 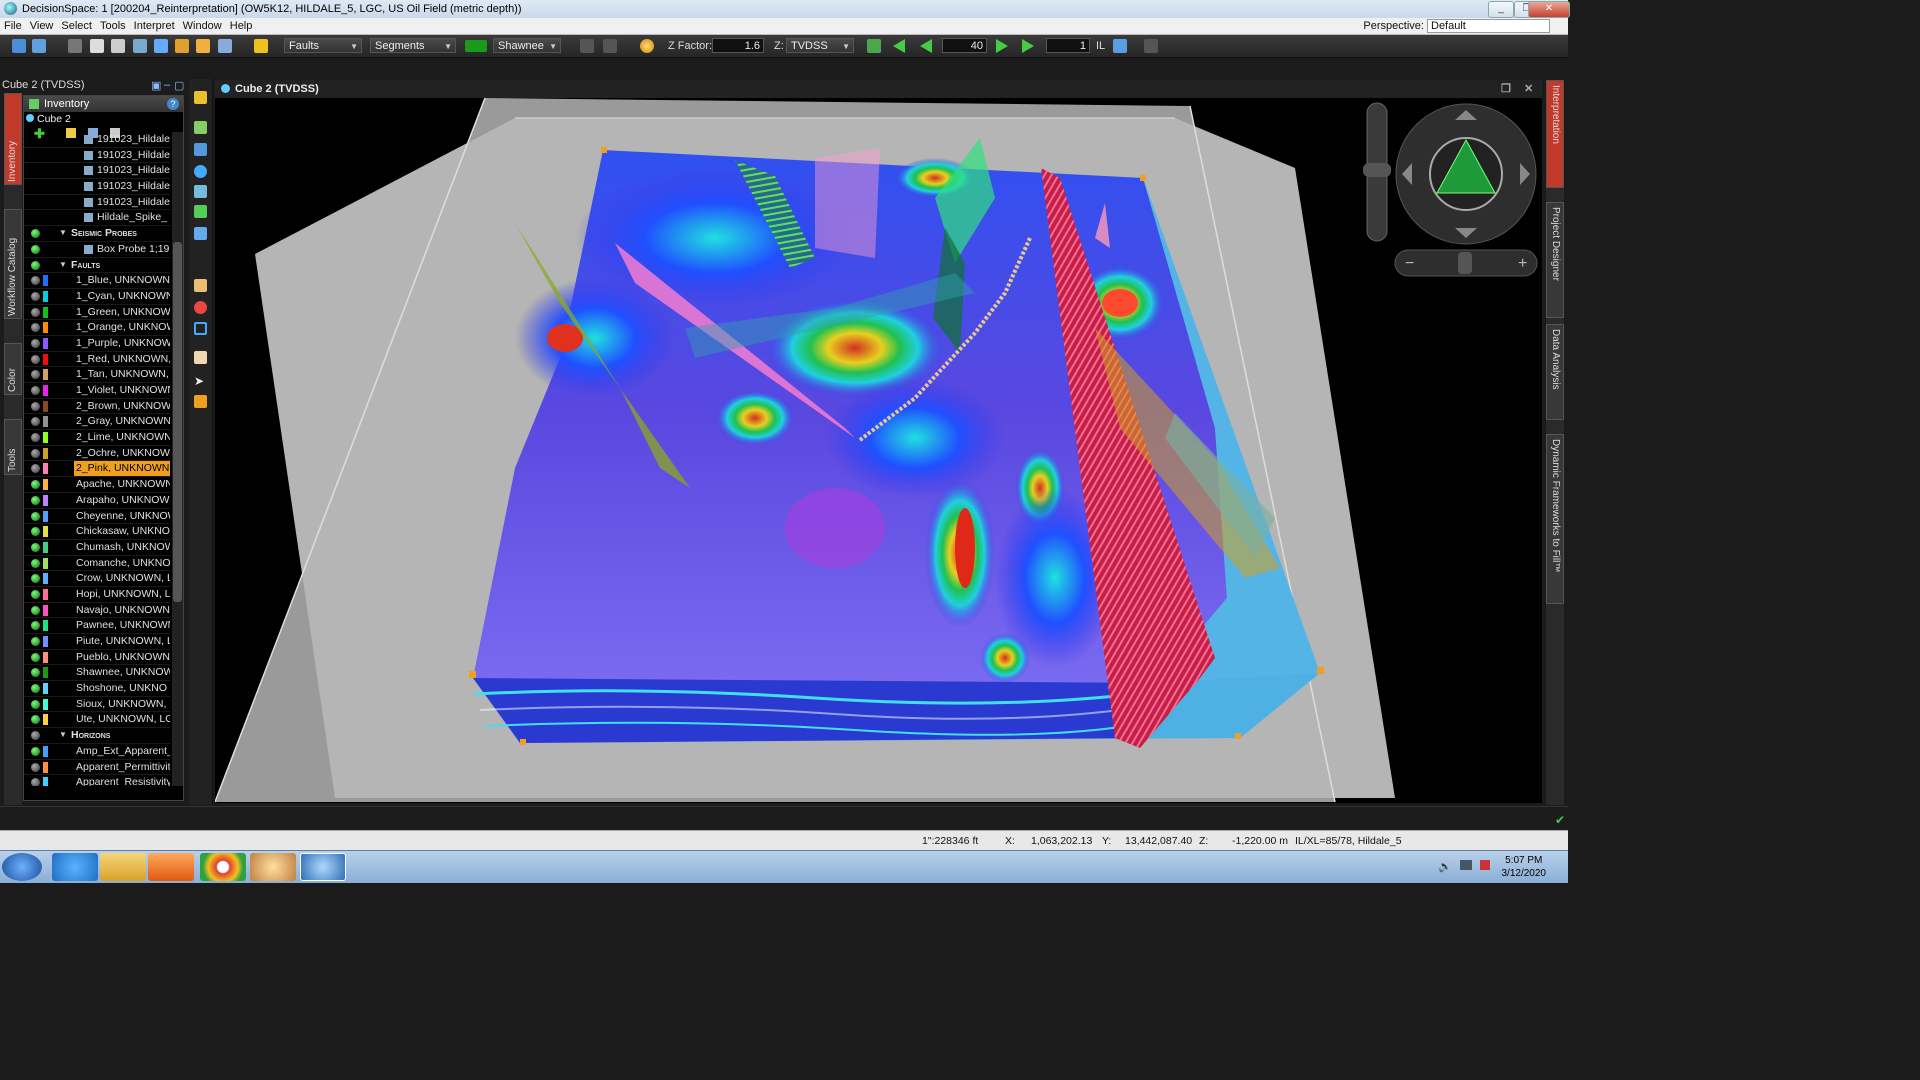 What do you see at coordinates (610, 46) in the screenshot?
I see `redo-icon` at bounding box center [610, 46].